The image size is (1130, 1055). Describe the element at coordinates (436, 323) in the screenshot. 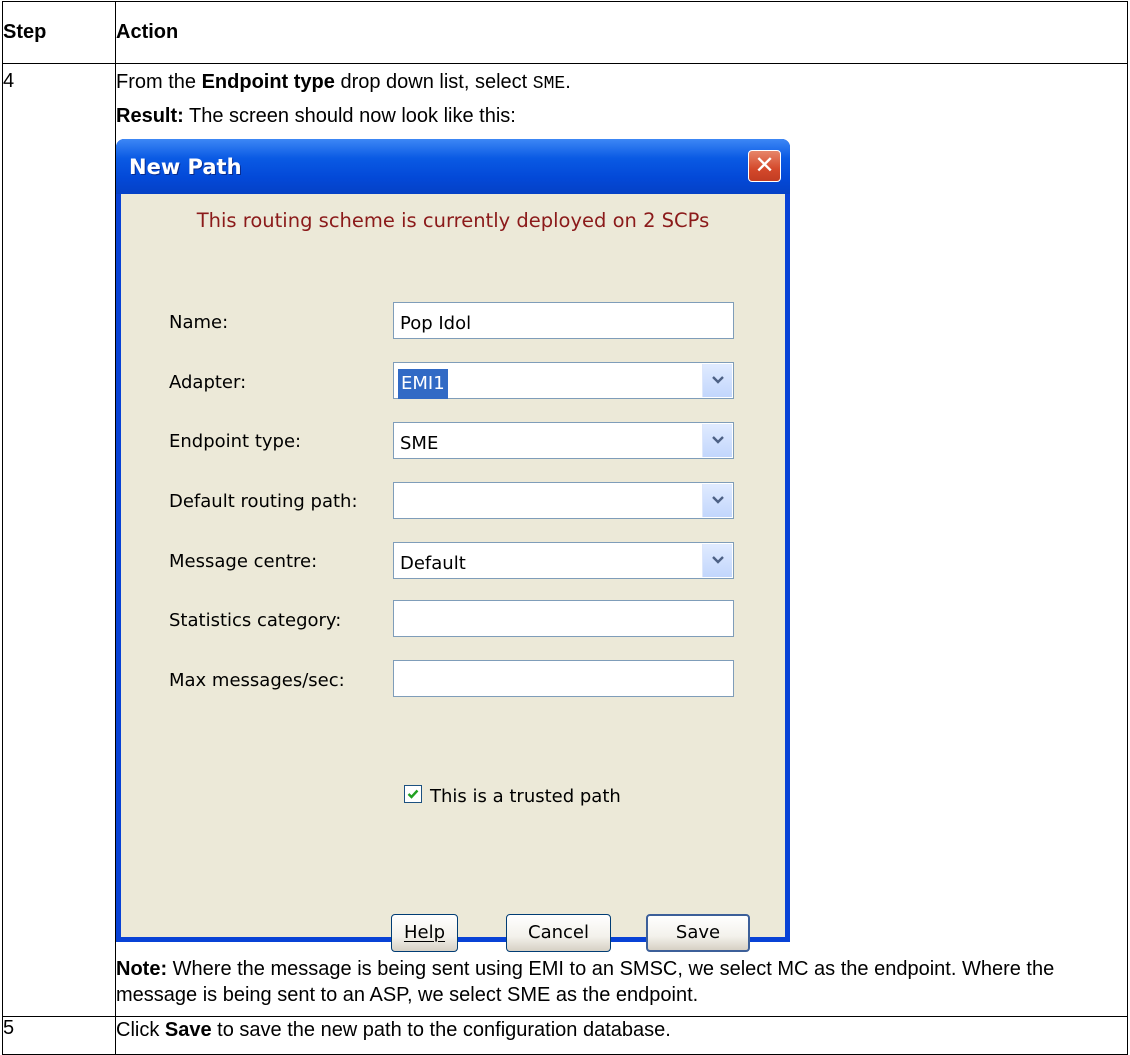

I see `name-value: Pop Idol` at that location.